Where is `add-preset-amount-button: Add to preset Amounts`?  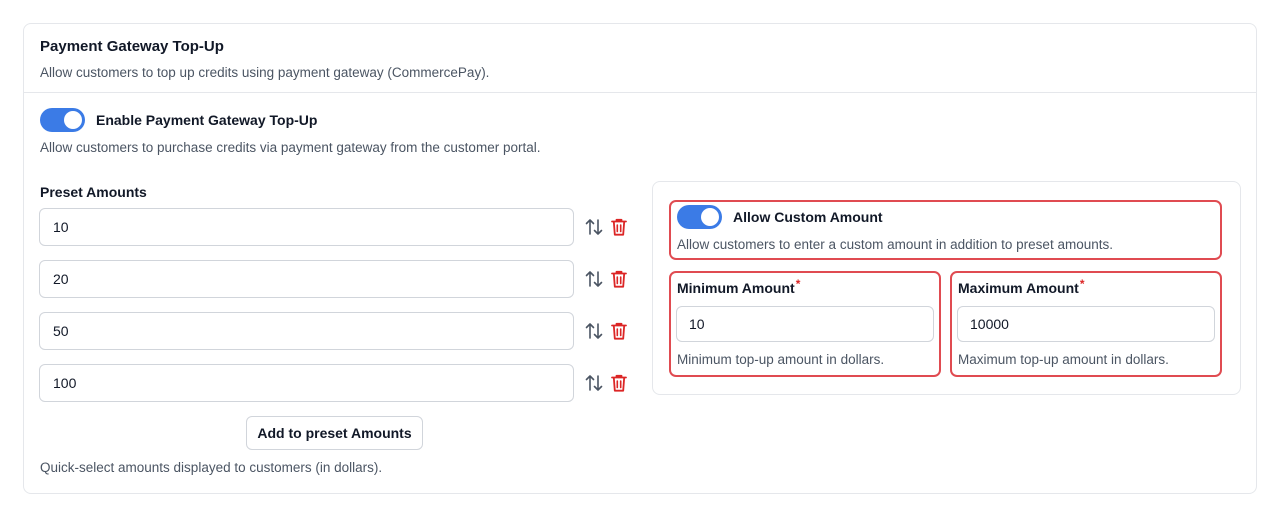 add-preset-amount-button: Add to preset Amounts is located at coordinates (334, 433).